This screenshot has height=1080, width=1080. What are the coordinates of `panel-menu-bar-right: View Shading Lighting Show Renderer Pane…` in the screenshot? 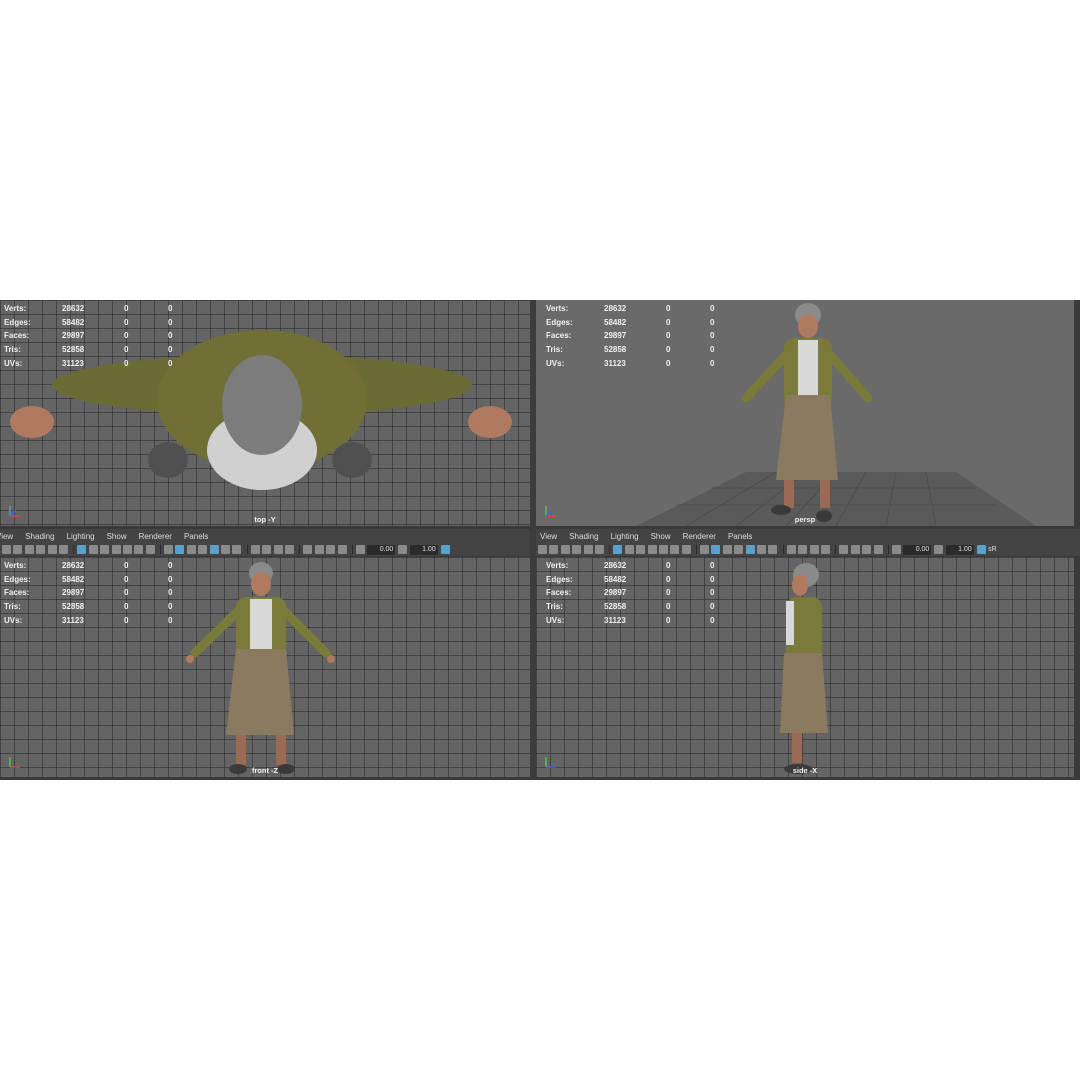 It's located at (808, 536).